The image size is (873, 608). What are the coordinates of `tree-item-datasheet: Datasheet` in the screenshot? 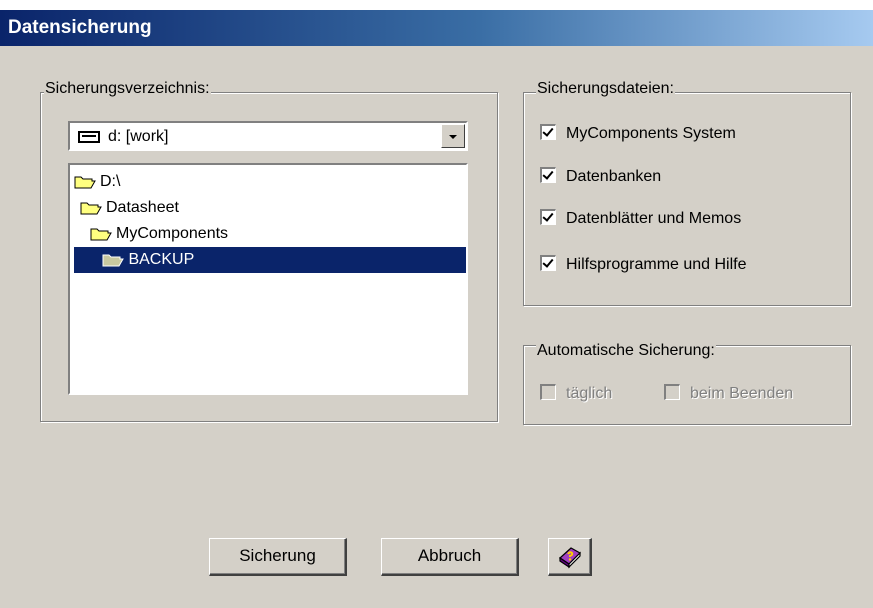 It's located at (129, 208).